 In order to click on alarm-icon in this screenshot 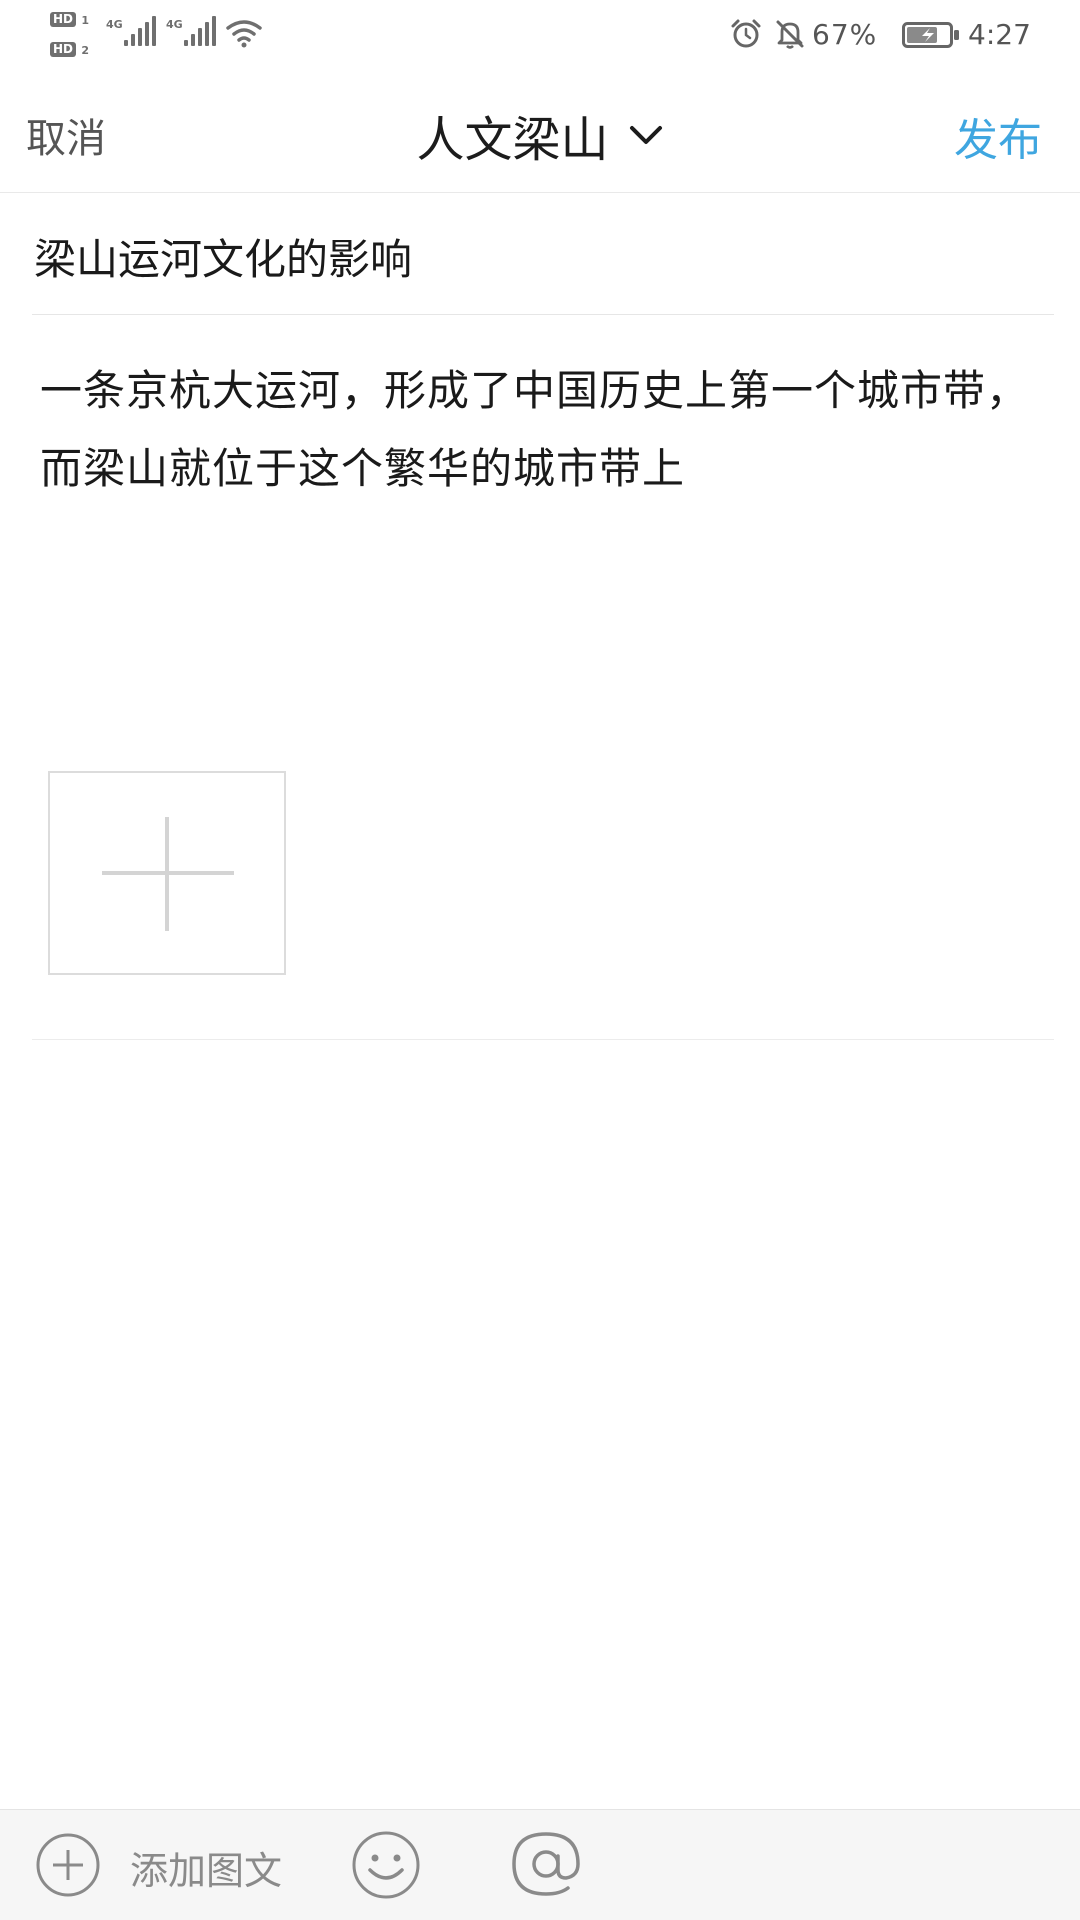, I will do `click(746, 33)`.